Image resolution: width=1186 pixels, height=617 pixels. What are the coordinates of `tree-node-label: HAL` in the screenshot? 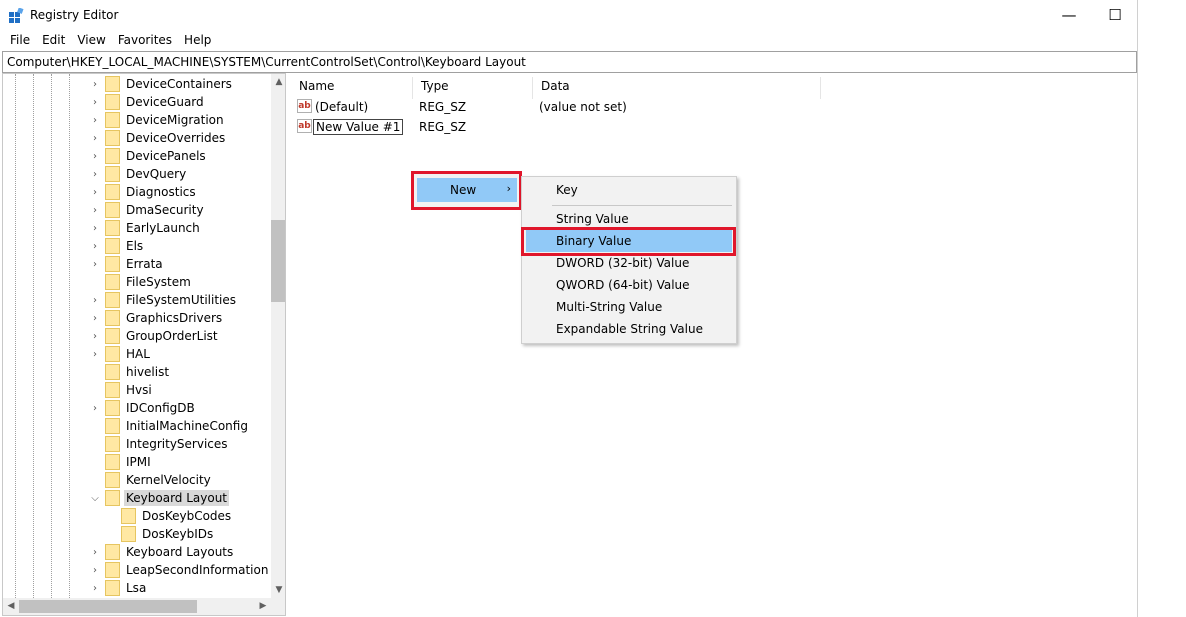 It's located at (138, 354).